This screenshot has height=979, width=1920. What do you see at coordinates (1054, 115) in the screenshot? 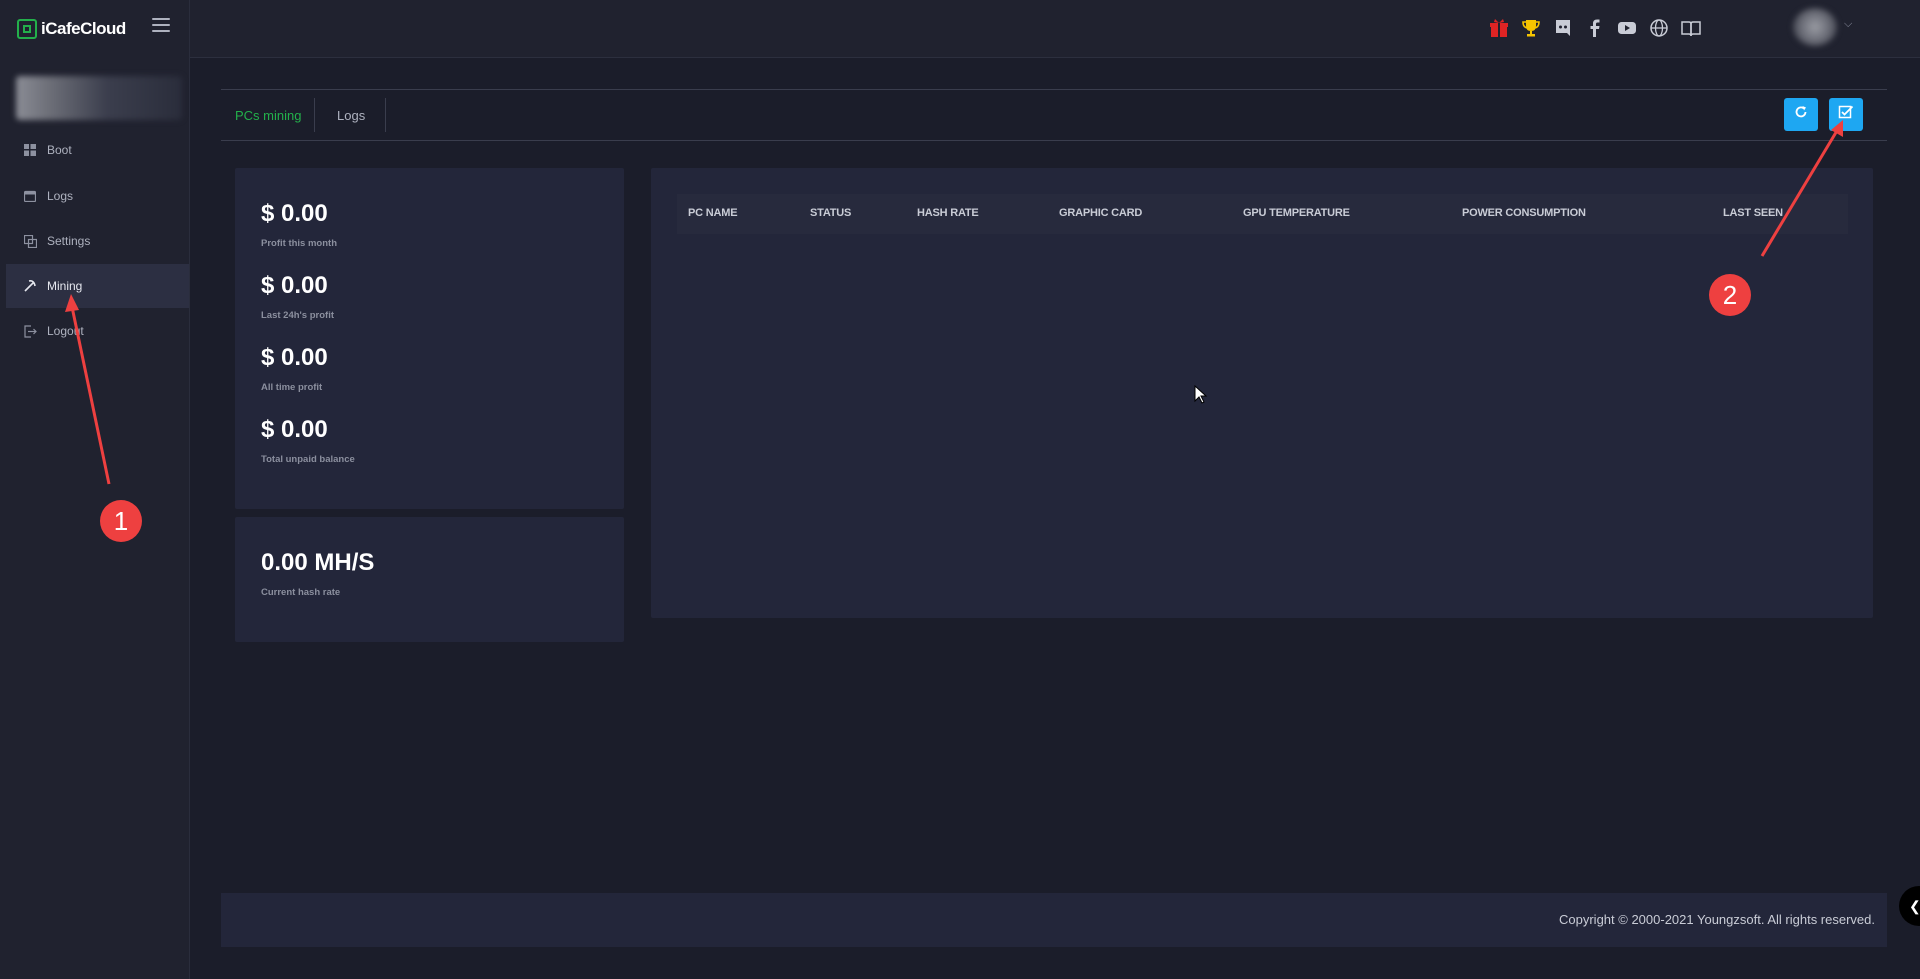
I see `tabs-bar: PCs mining Logs` at bounding box center [1054, 115].